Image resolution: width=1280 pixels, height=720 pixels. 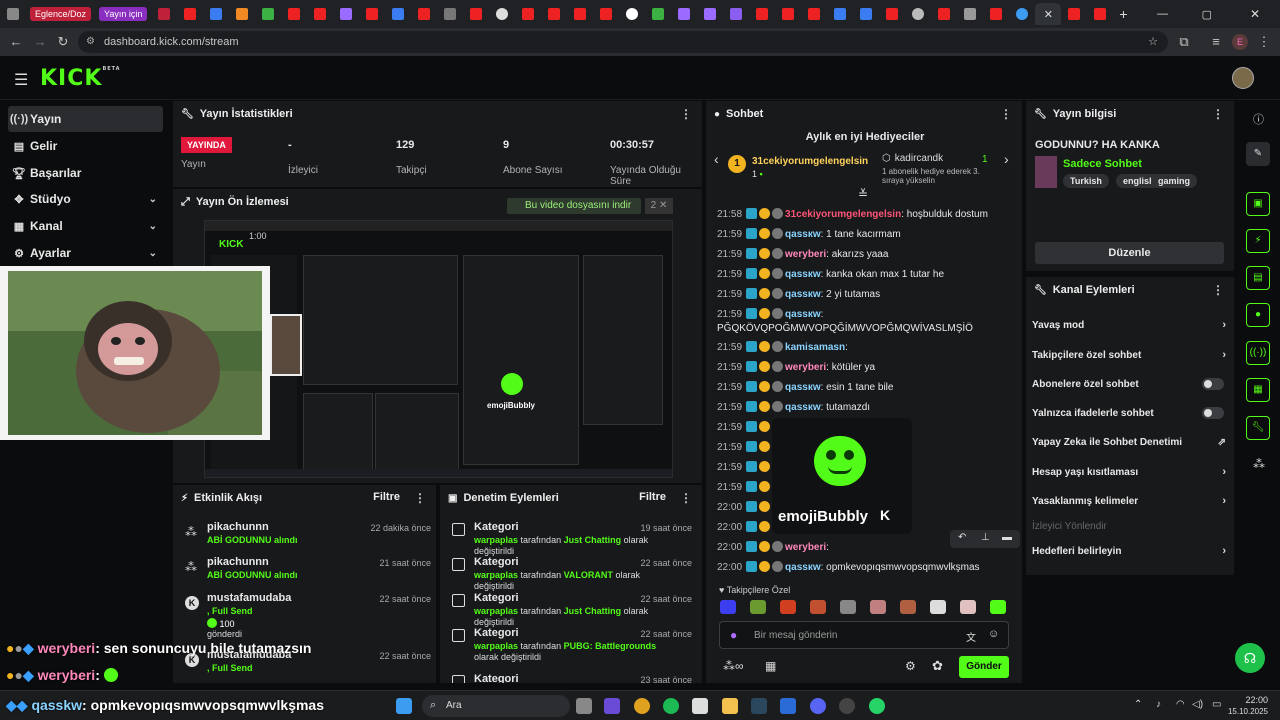 I want to click on extensions-icon: ⧉, so click(x=1184, y=42).